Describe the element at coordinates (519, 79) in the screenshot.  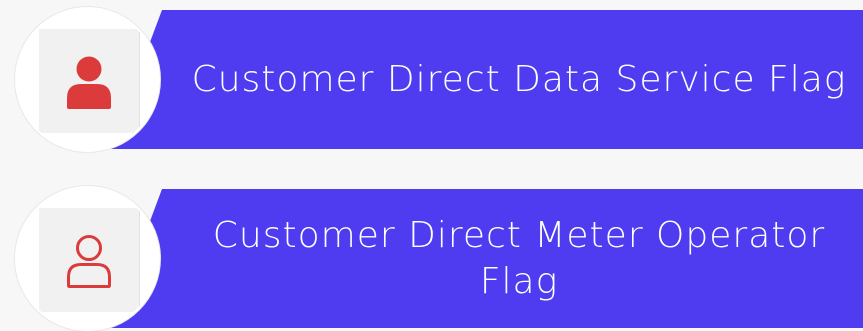
I see `flag-title: Customer Direct Data Service Flag` at that location.